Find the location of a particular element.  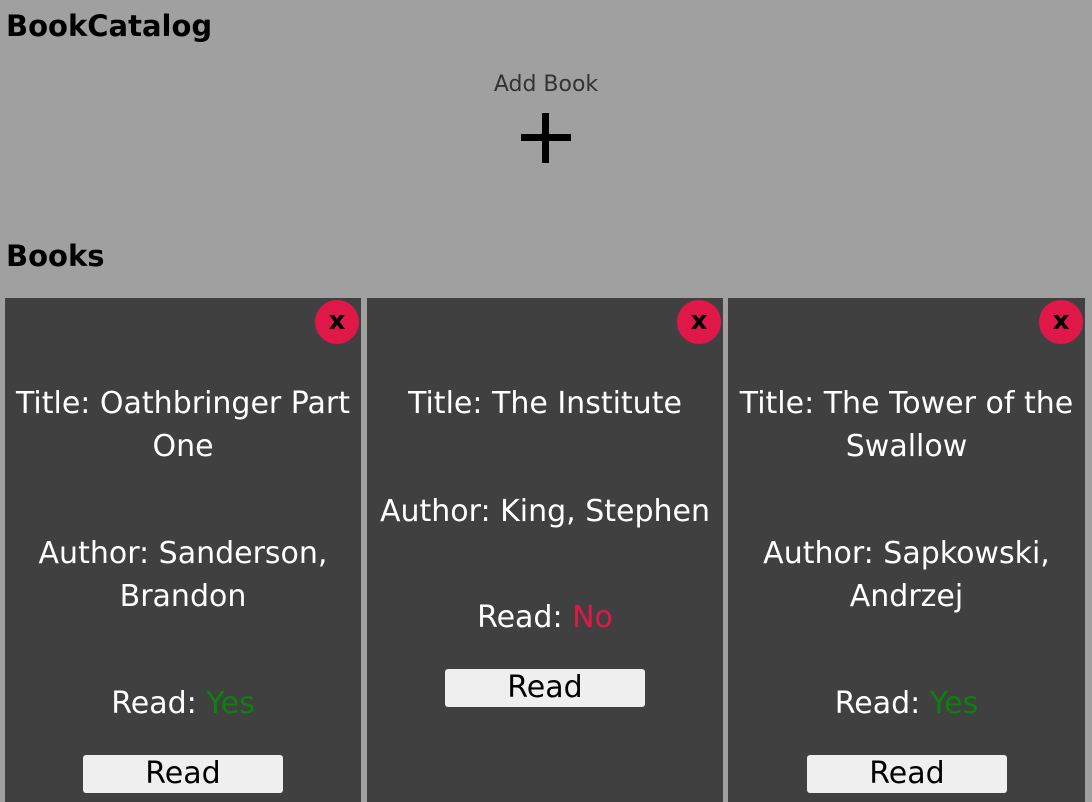

book-author: Author: King, Stephen is located at coordinates (545, 511).